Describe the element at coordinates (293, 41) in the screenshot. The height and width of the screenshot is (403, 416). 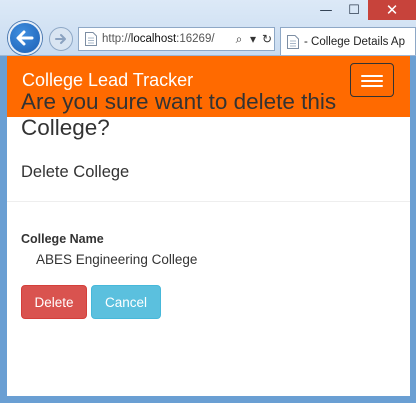
I see `tab-page-icon` at that location.